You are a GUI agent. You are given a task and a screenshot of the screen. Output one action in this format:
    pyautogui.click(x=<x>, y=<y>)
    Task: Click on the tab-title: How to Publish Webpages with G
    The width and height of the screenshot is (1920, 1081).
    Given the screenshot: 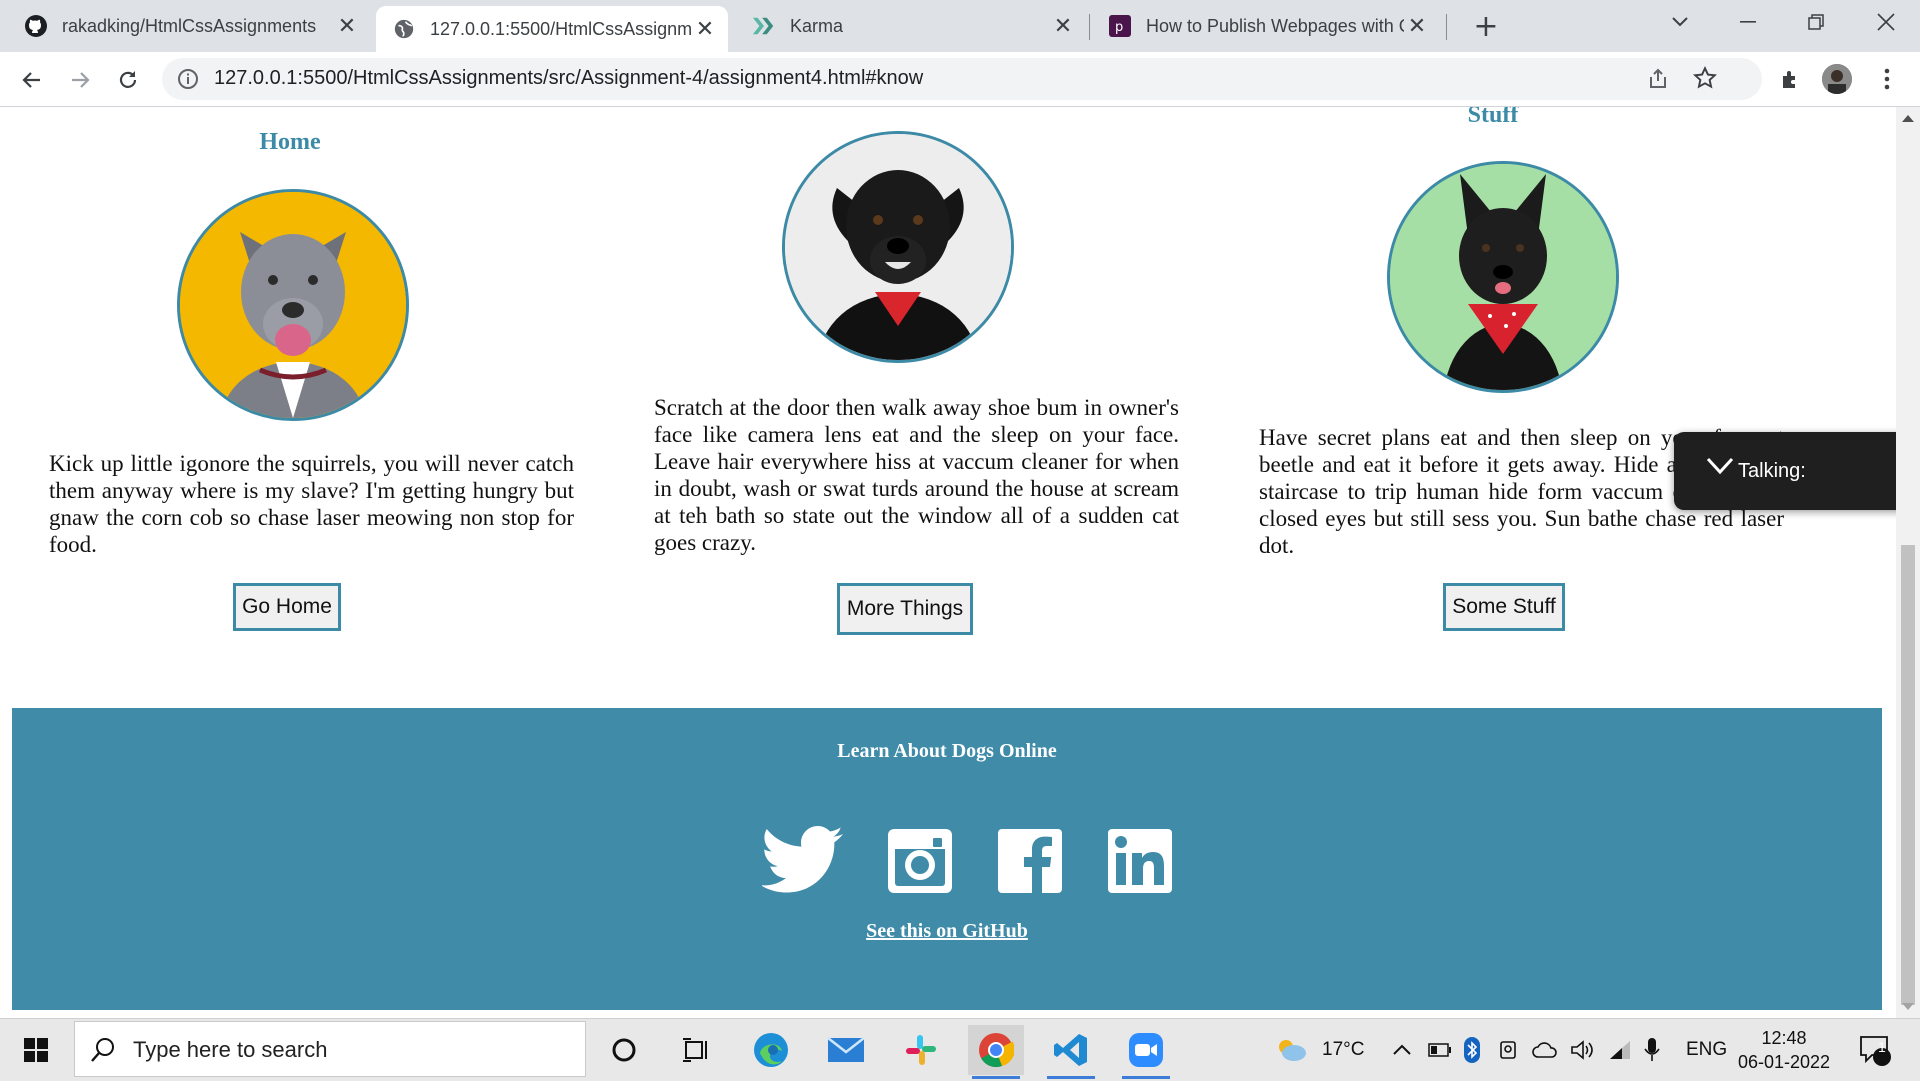 What is the action you would take?
    pyautogui.click(x=1275, y=25)
    